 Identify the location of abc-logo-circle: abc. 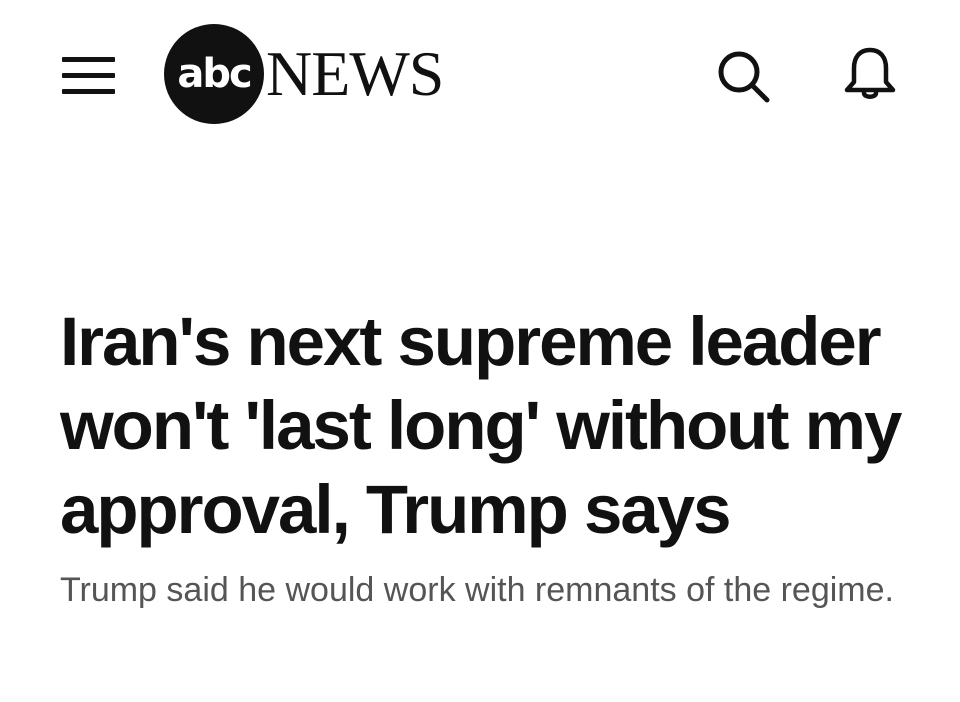
(214, 74).